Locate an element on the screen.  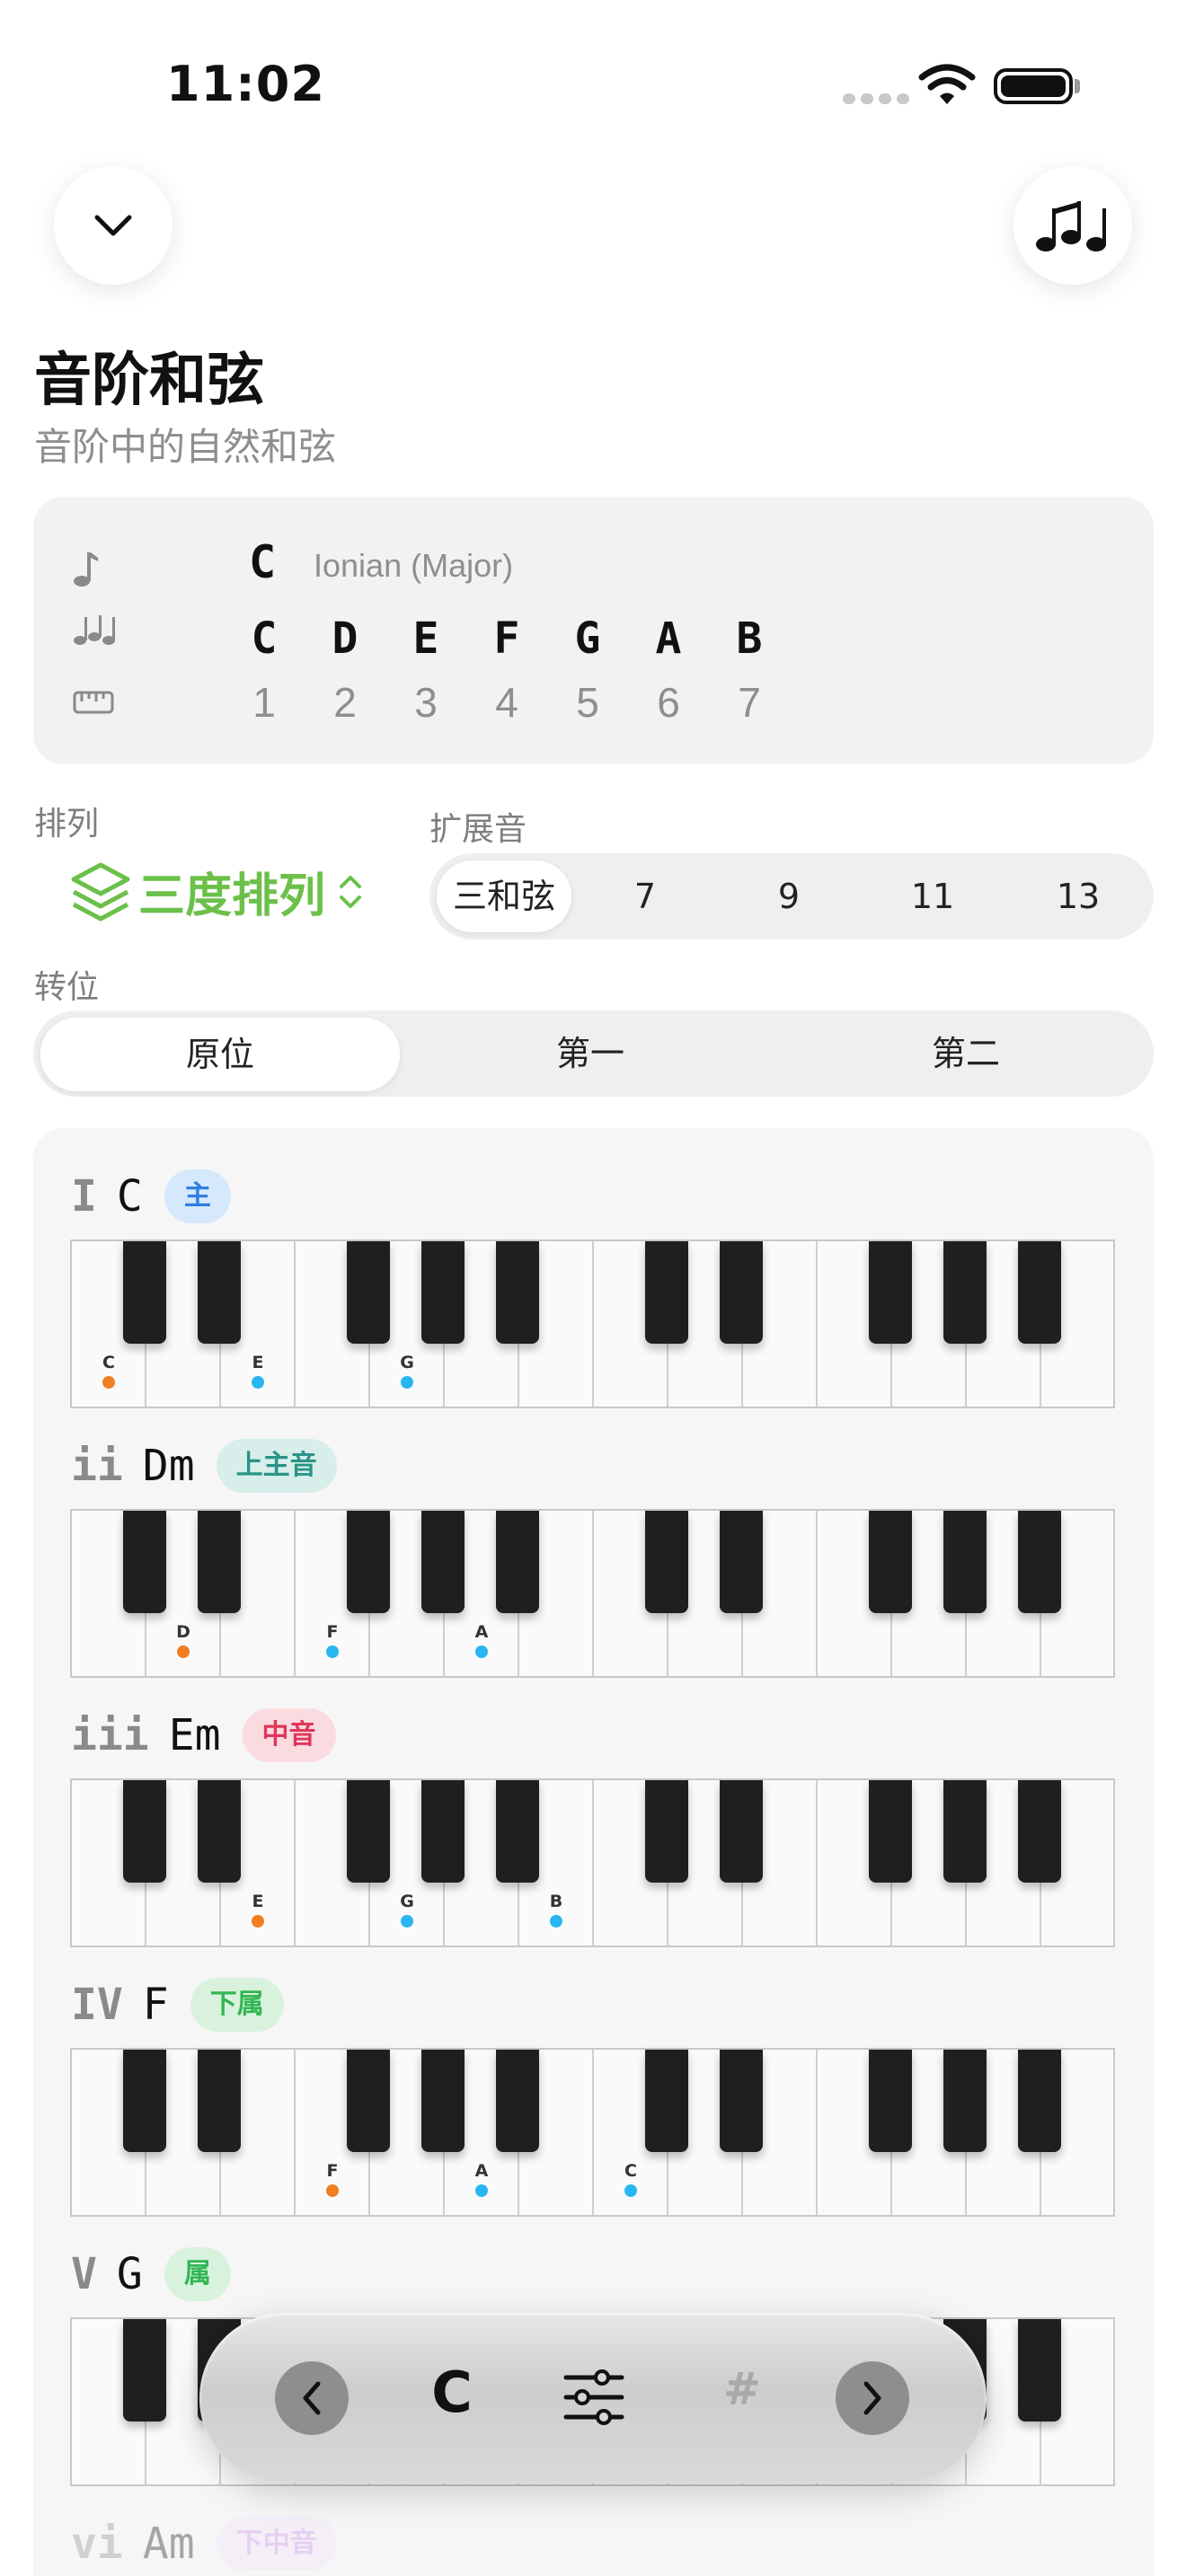
extension-option-9: 9 is located at coordinates (789, 896).